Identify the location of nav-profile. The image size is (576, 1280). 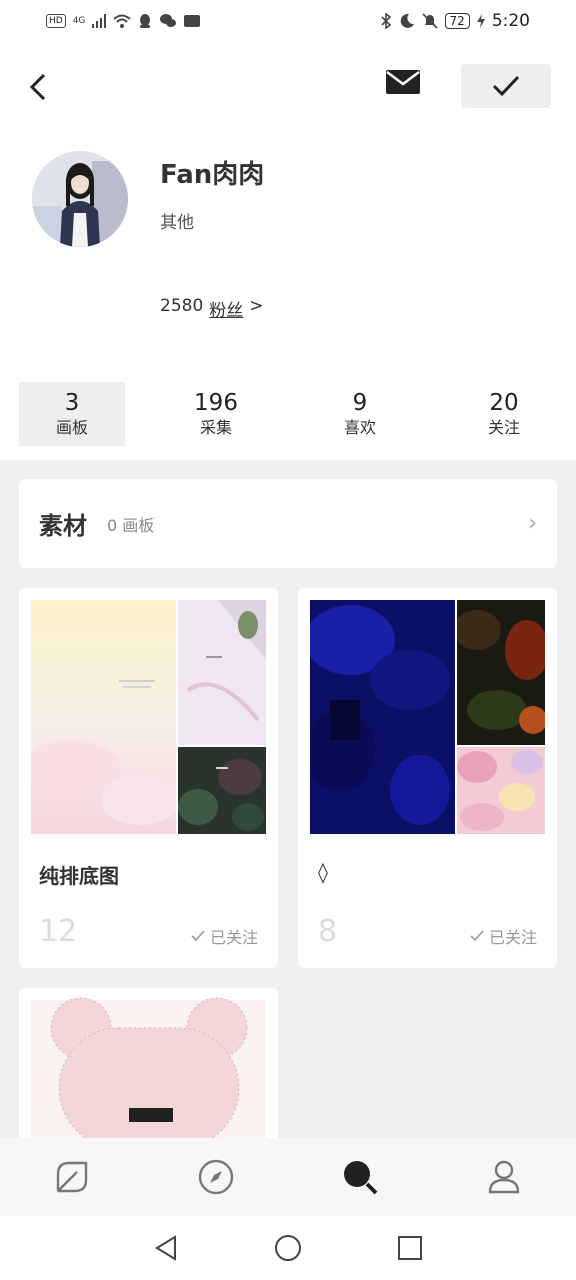
(504, 1177).